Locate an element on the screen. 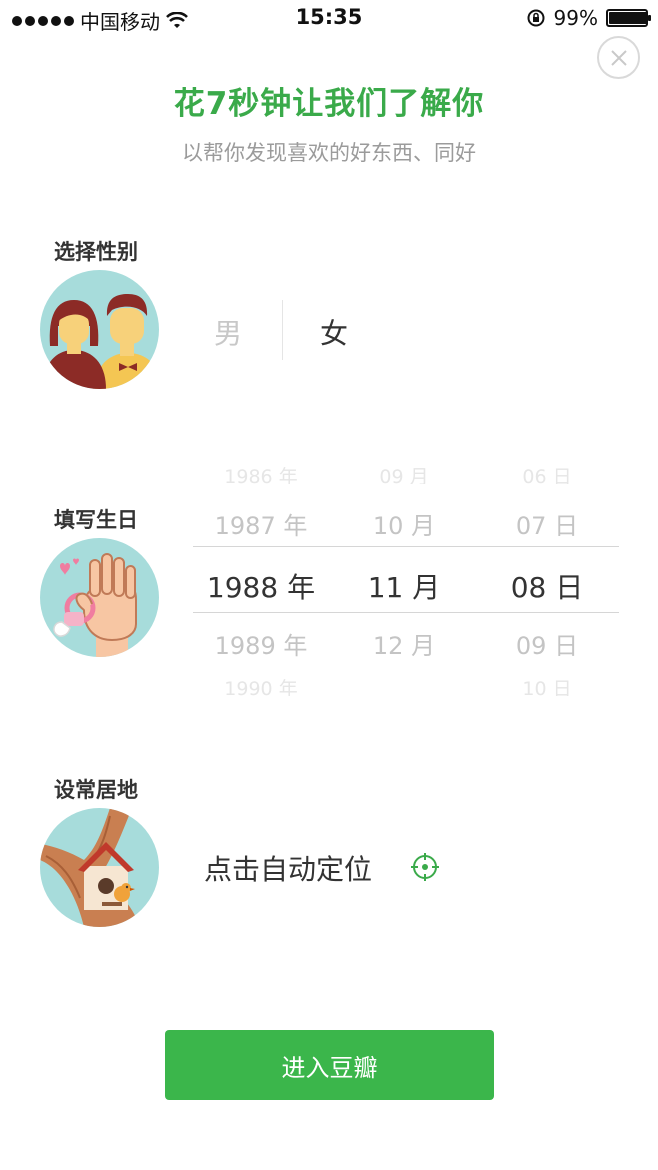  location-section-label: 设常居地 is located at coordinates (96, 790).